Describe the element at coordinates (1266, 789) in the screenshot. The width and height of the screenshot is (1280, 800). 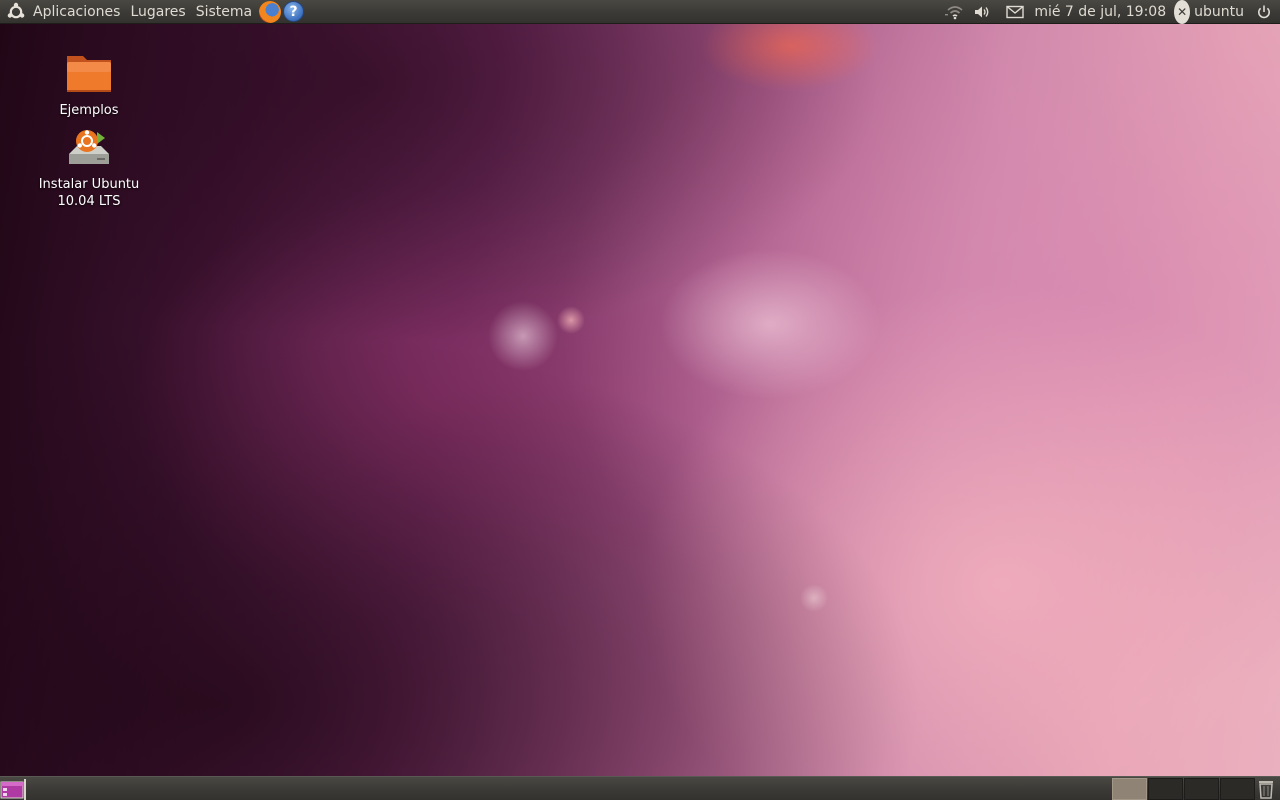
I see `trash-icon` at that location.